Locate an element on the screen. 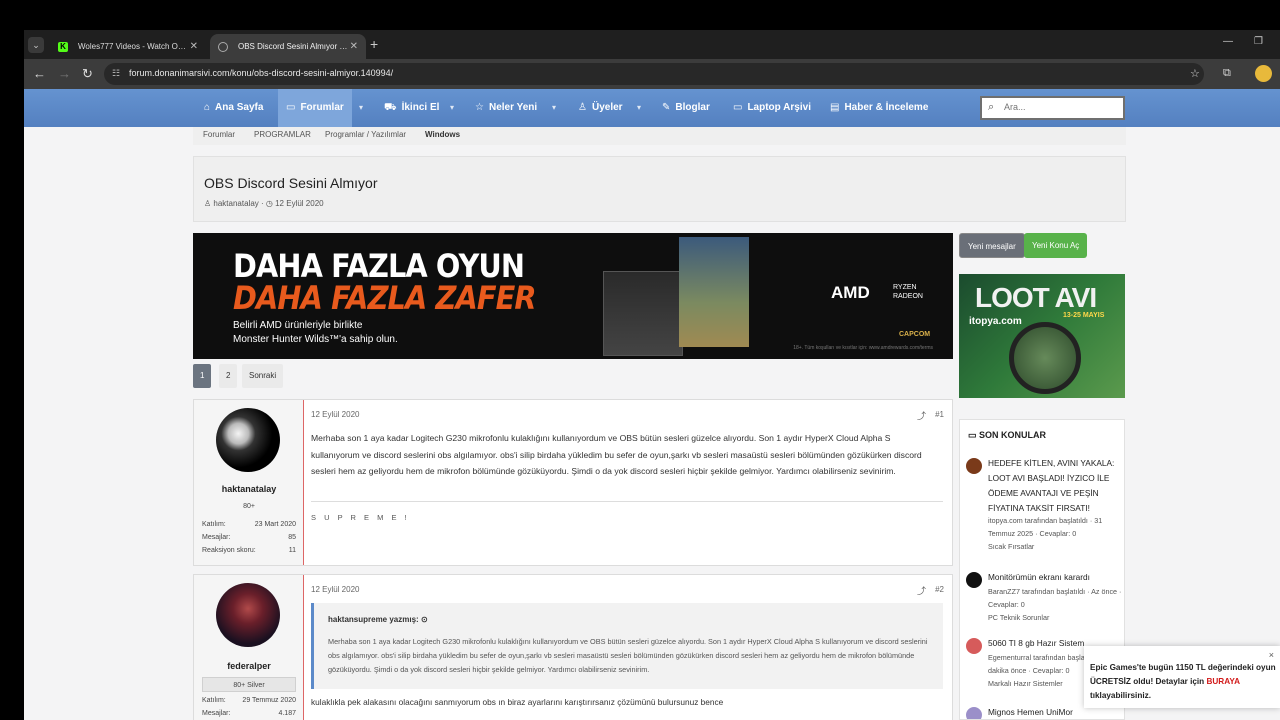 The height and width of the screenshot is (720, 1280). new-messages-button: Yeni mesajlar is located at coordinates (992, 245).